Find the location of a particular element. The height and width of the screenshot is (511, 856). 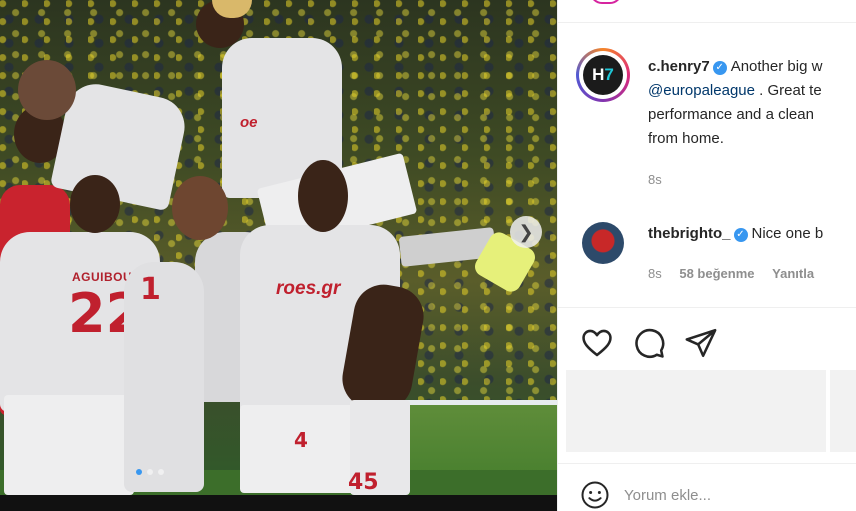

comment-meta: 8s 58 beğenme Yanıtla is located at coordinates (738, 273).